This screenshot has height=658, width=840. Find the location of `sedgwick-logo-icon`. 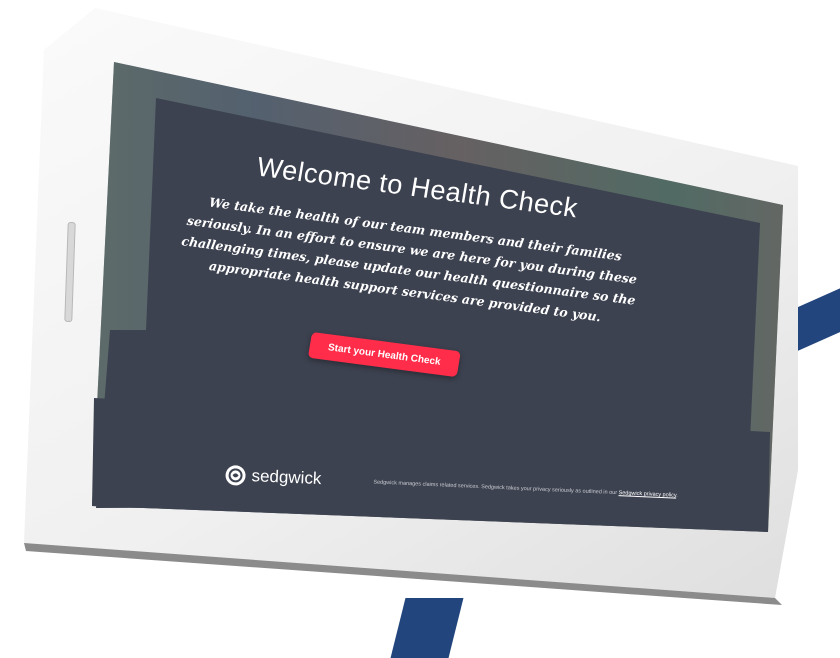

sedgwick-logo-icon is located at coordinates (235, 475).